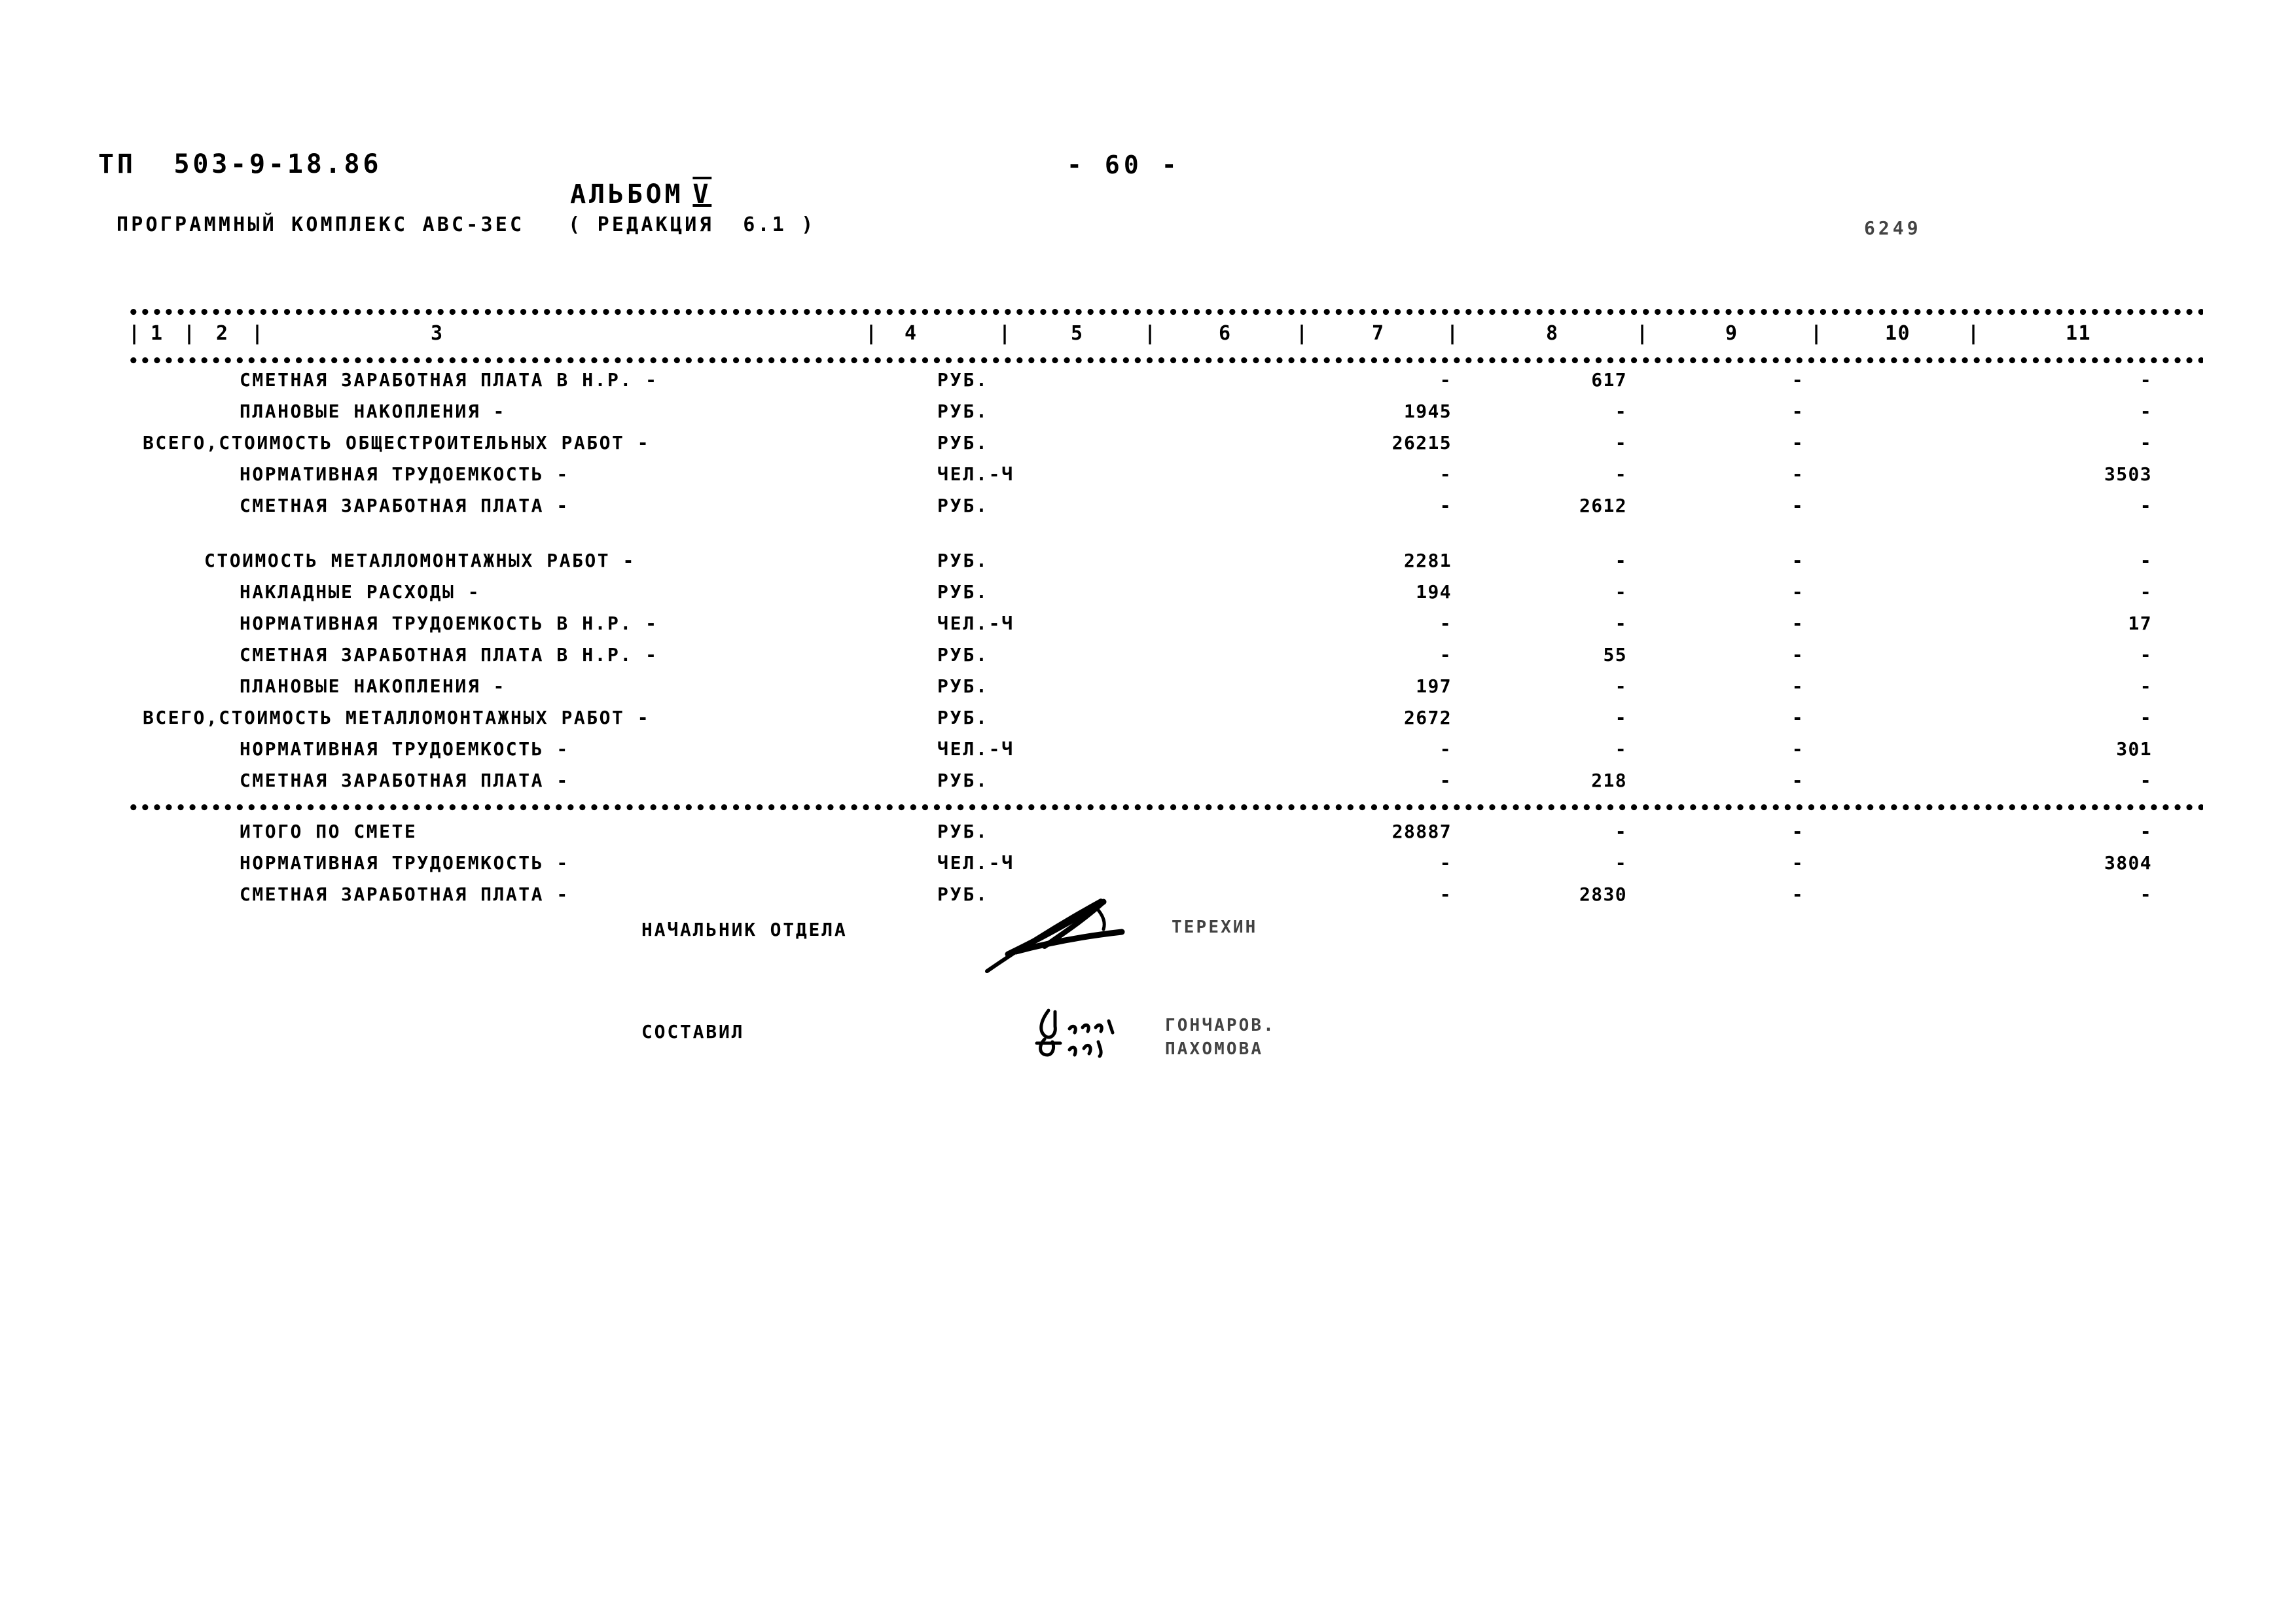  I want to click on compiled-by-name-2: ПАХОМОВА, so click(1214, 1049).